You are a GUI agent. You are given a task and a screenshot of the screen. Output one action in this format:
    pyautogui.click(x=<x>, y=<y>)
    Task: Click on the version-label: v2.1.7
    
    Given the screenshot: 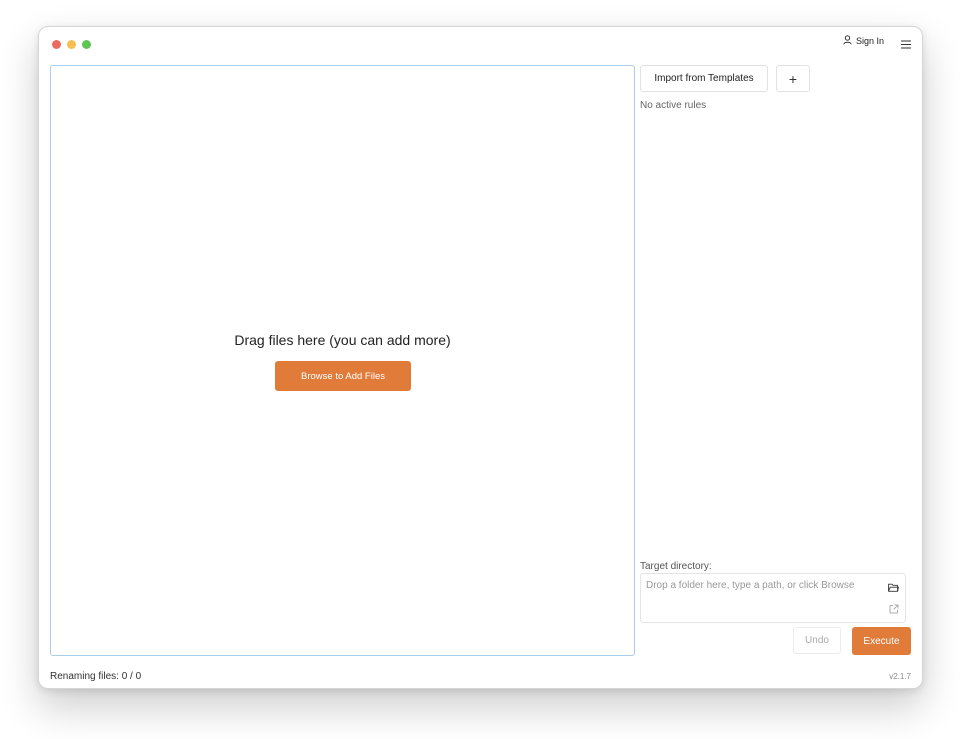 What is the action you would take?
    pyautogui.click(x=900, y=676)
    